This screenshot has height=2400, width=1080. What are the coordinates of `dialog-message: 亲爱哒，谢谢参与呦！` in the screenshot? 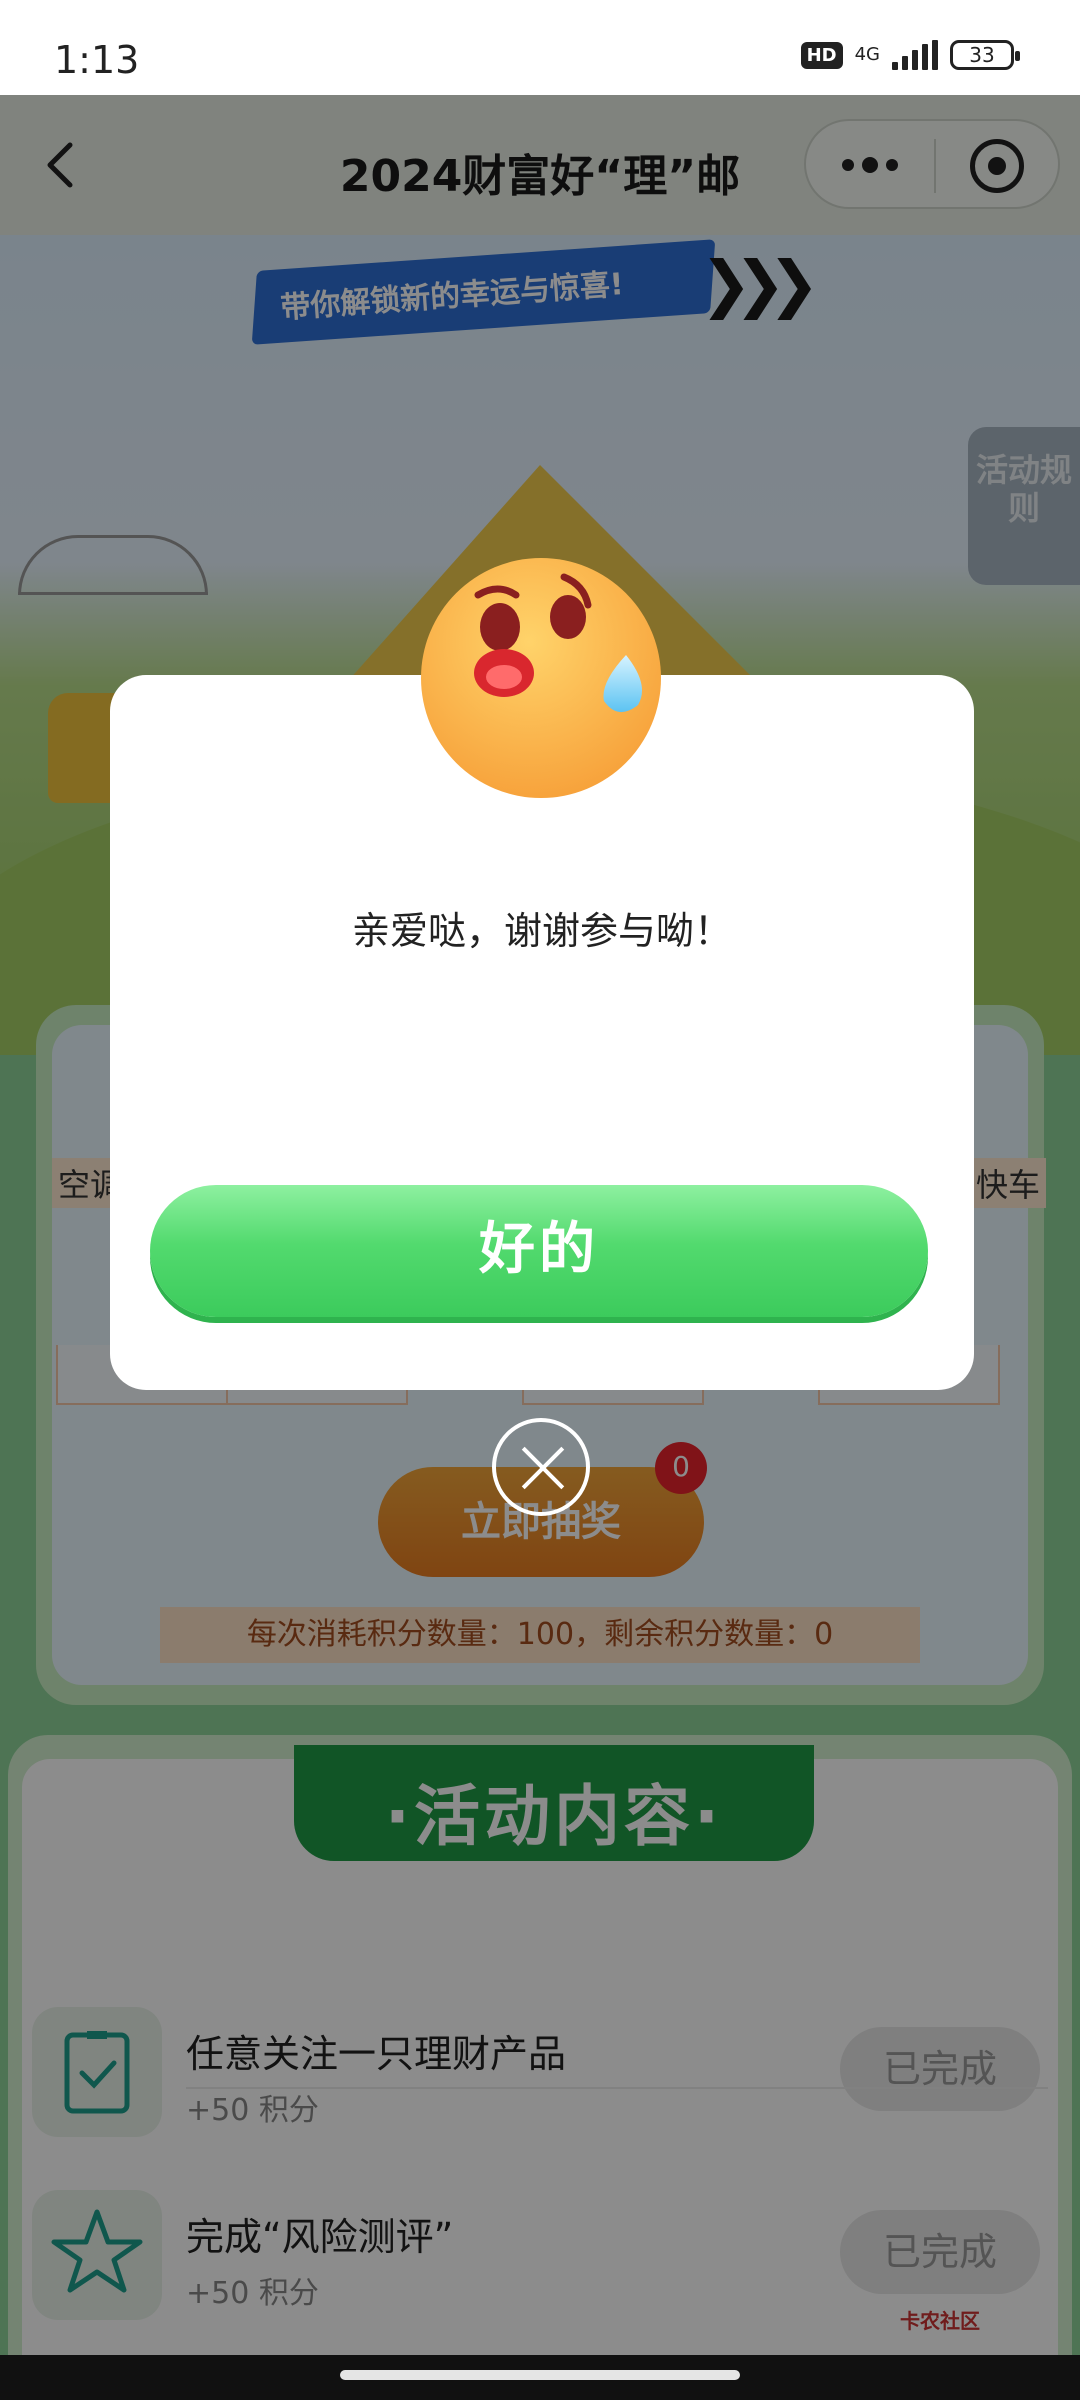 It's located at (541, 931).